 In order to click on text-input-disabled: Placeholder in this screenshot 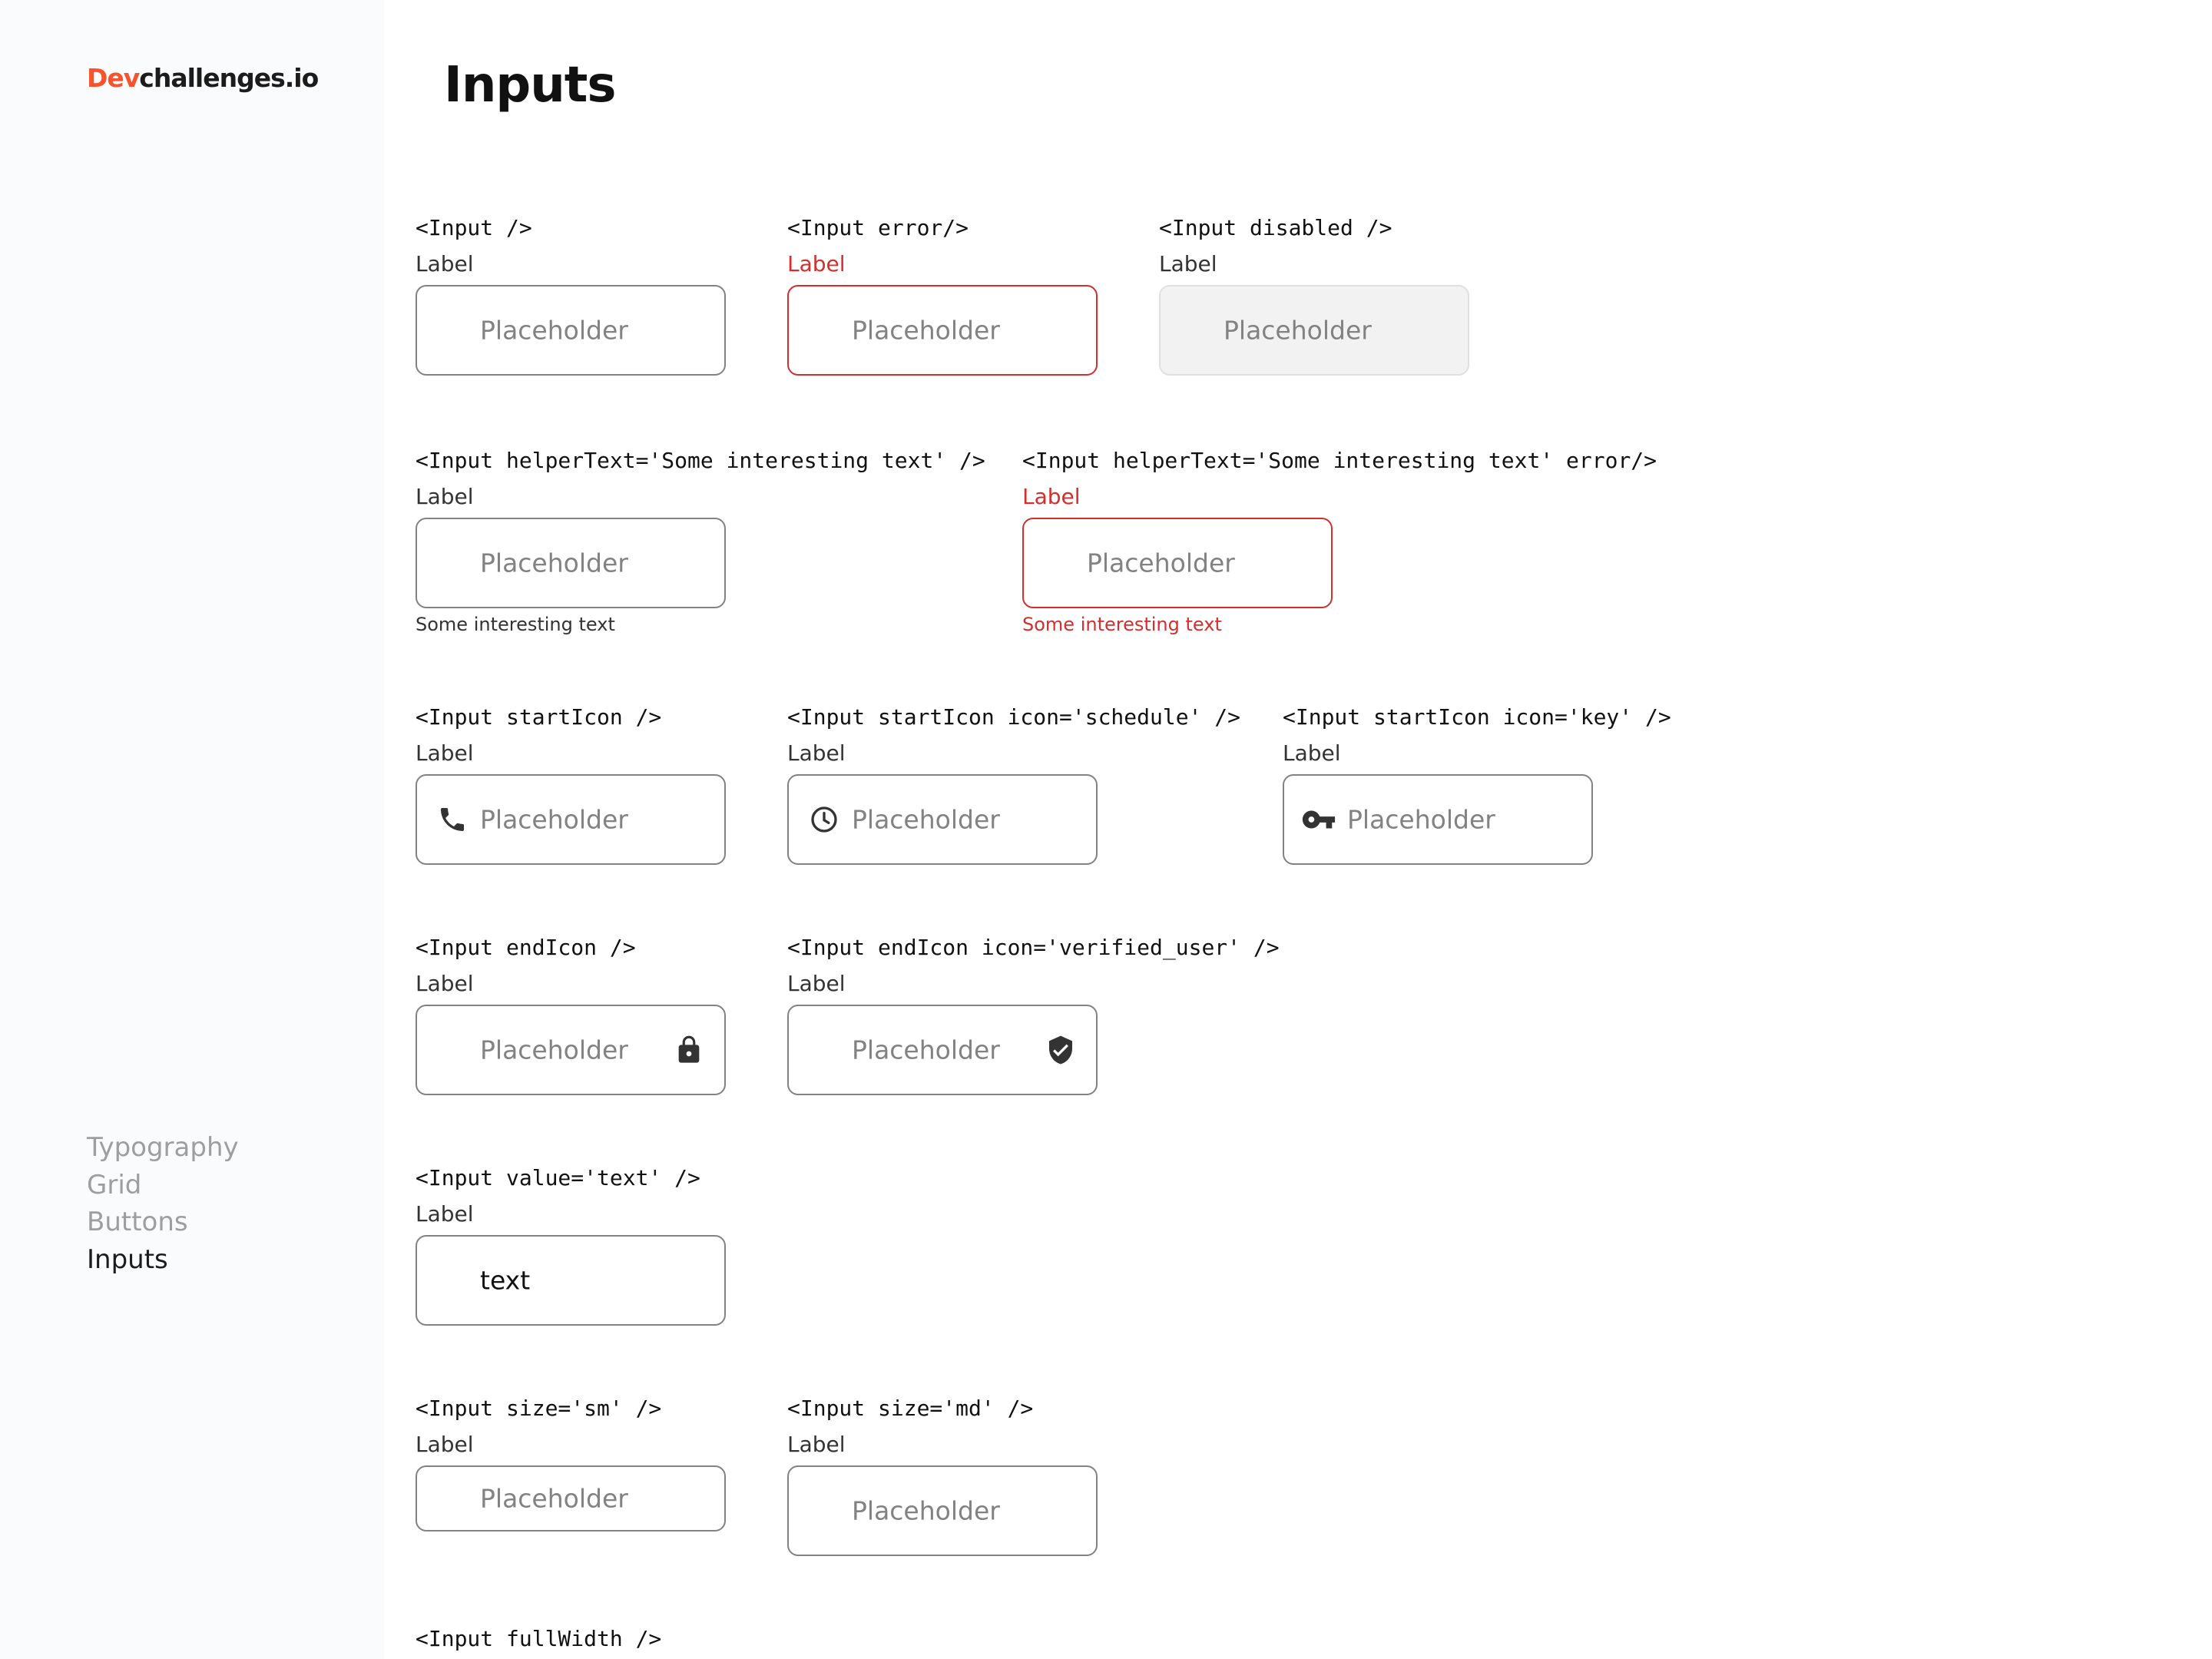, I will do `click(1314, 330)`.